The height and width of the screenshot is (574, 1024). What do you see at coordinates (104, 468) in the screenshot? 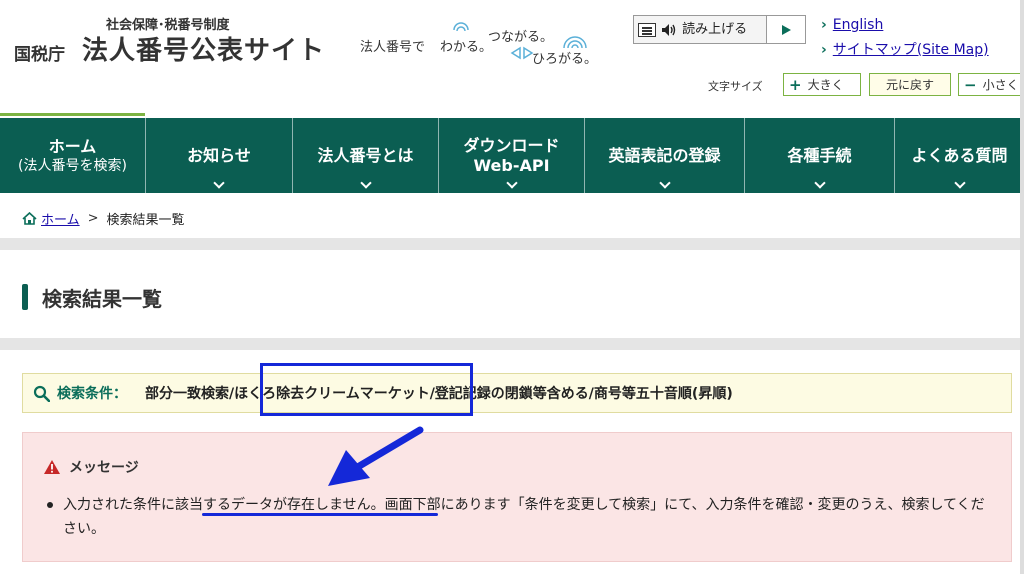
I see `message-title: メッセージ` at bounding box center [104, 468].